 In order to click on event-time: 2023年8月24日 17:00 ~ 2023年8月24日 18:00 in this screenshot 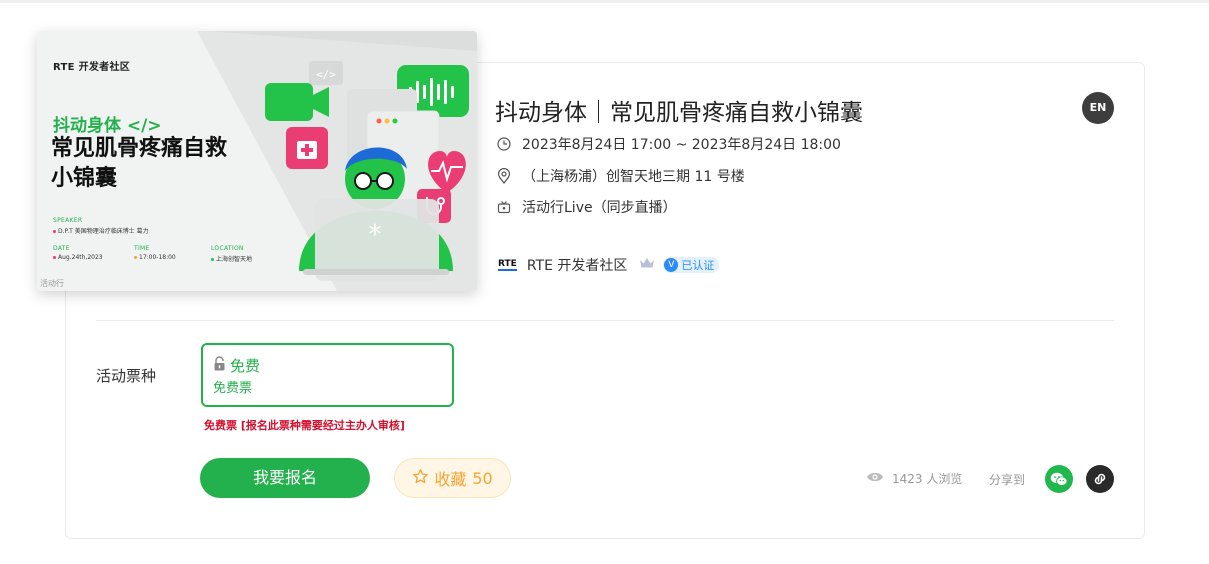, I will do `click(681, 145)`.